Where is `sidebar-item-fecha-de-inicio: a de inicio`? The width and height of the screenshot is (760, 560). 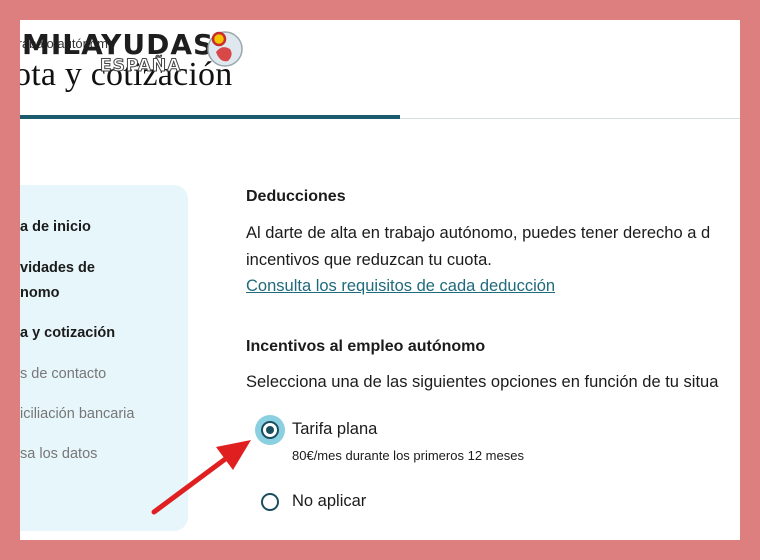
sidebar-item-fecha-de-inicio: a de inicio is located at coordinates (55, 227).